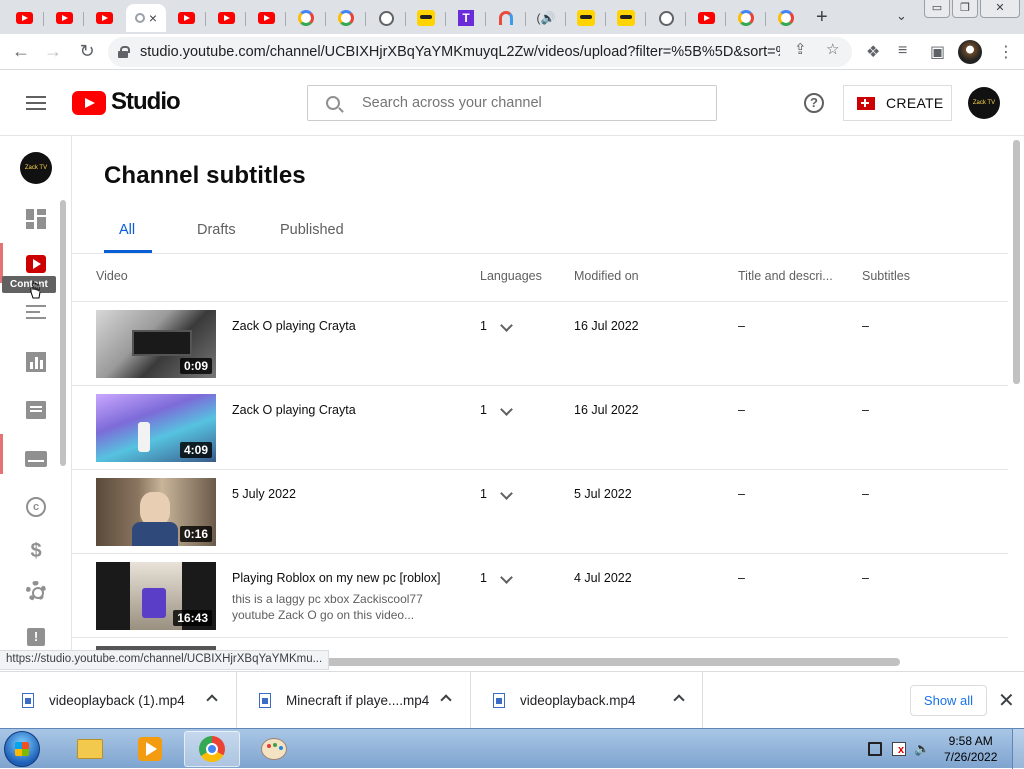 The image size is (1024, 769). What do you see at coordinates (63, 333) in the screenshot?
I see `rail-scrollbar` at bounding box center [63, 333].